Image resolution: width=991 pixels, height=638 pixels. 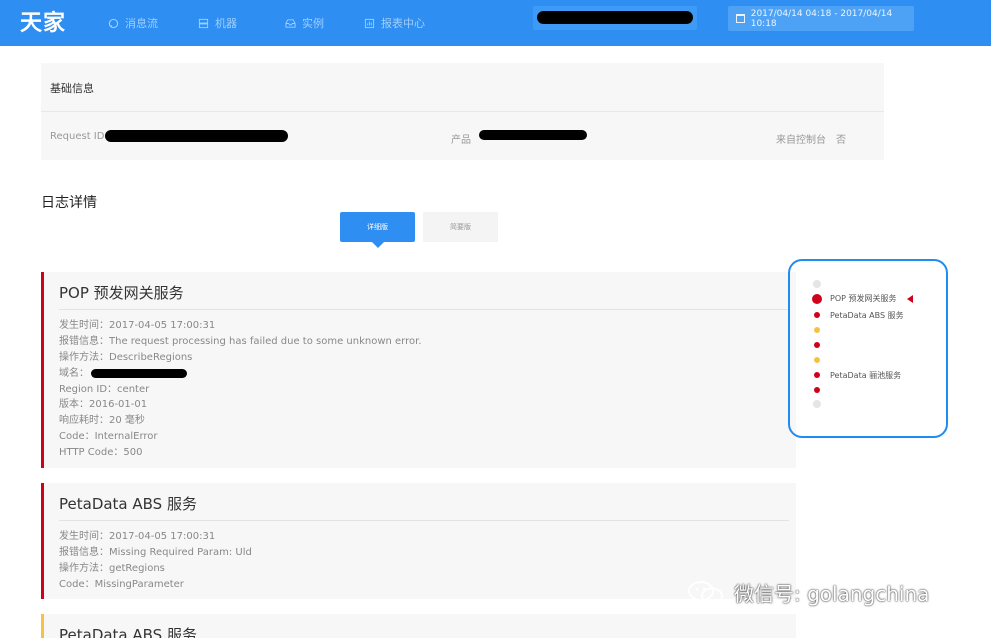 I want to click on current-marker-icon, so click(x=910, y=299).